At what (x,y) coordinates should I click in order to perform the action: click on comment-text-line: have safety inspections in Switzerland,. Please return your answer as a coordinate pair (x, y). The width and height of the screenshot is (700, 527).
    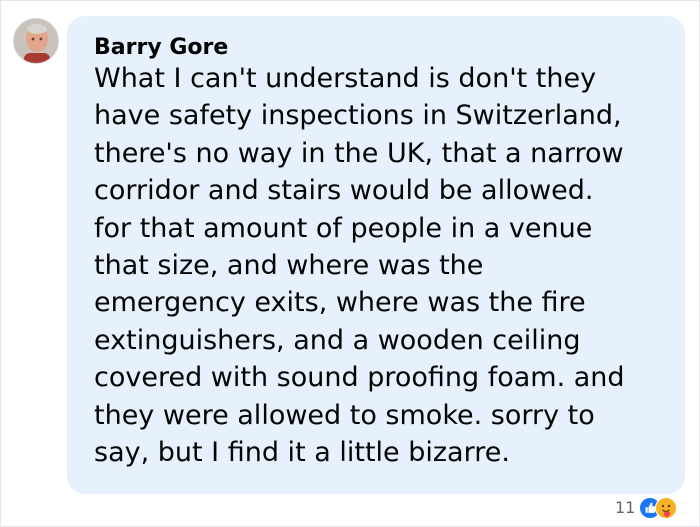
    Looking at the image, I should click on (358, 116).